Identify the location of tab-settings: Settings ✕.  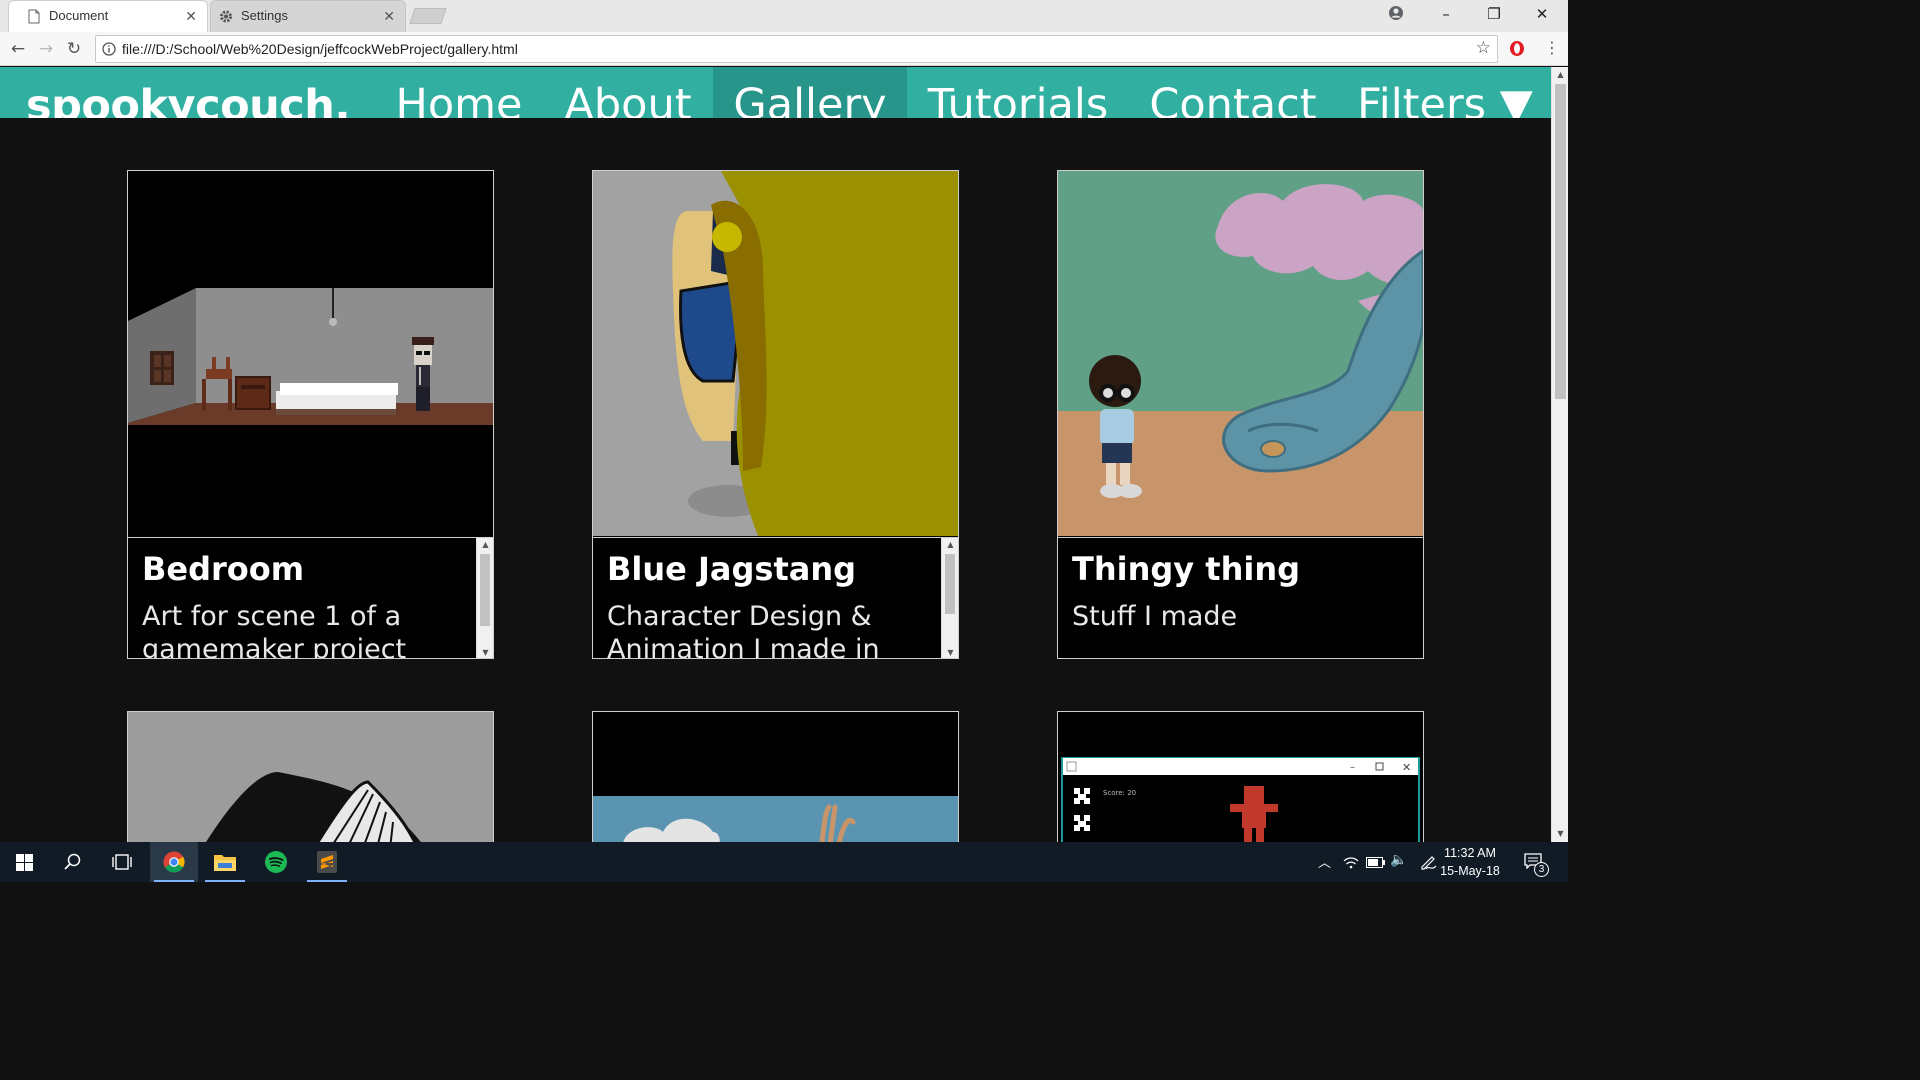
(308, 16).